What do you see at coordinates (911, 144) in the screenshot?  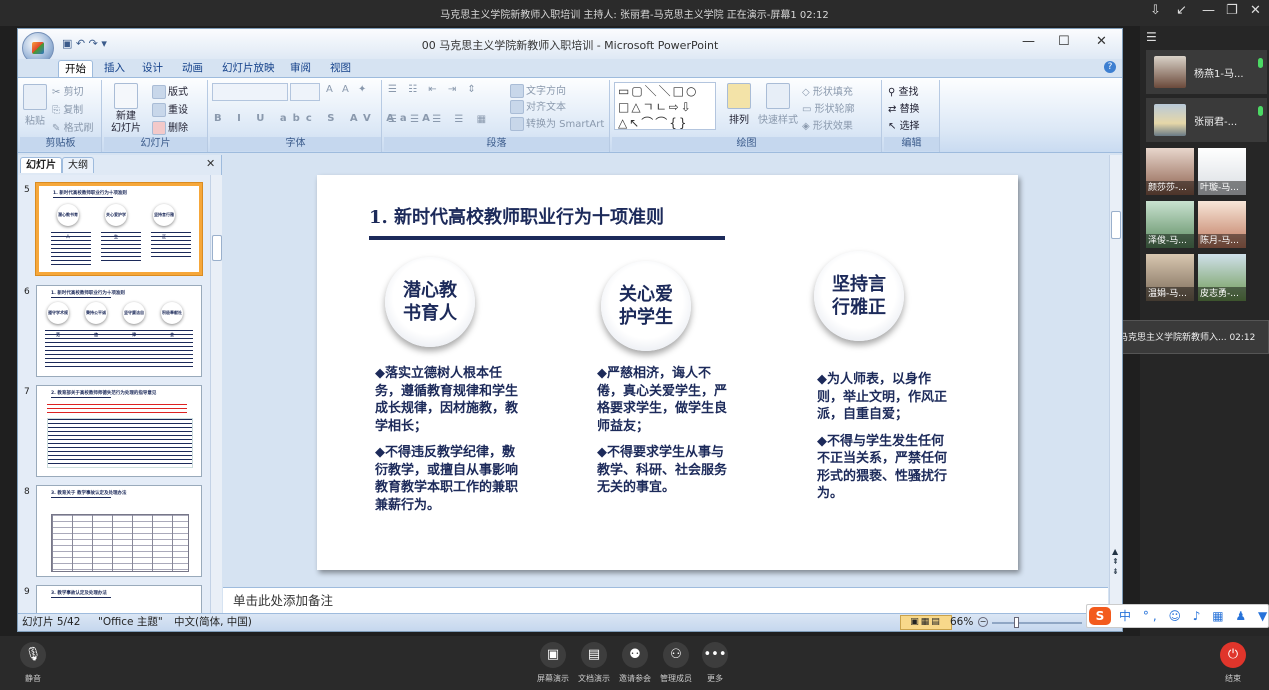 I see `group-label: 编辑` at bounding box center [911, 144].